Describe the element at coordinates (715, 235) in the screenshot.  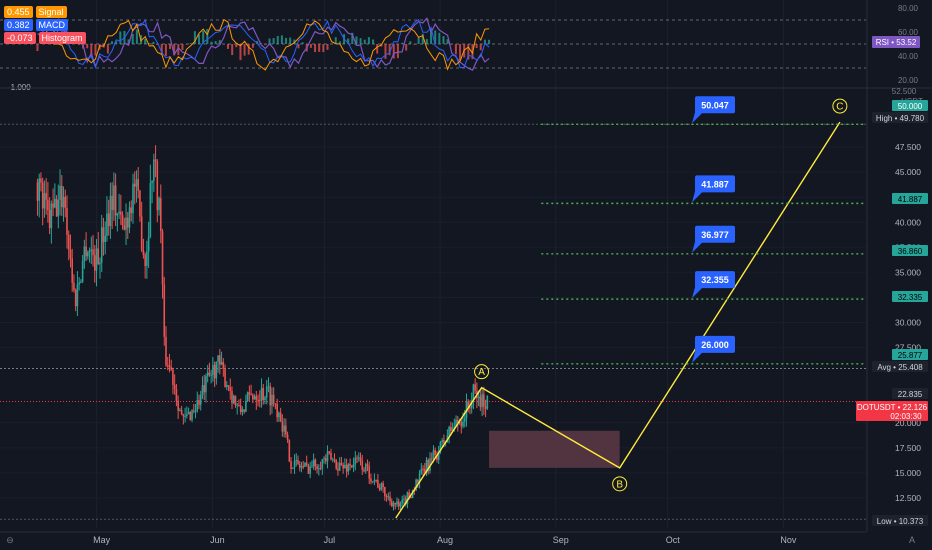
I see `target-callout-label: 36.977` at that location.